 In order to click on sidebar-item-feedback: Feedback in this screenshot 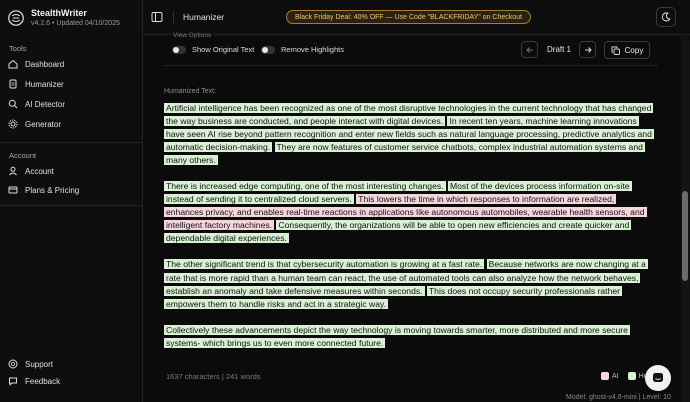, I will do `click(34, 381)`.